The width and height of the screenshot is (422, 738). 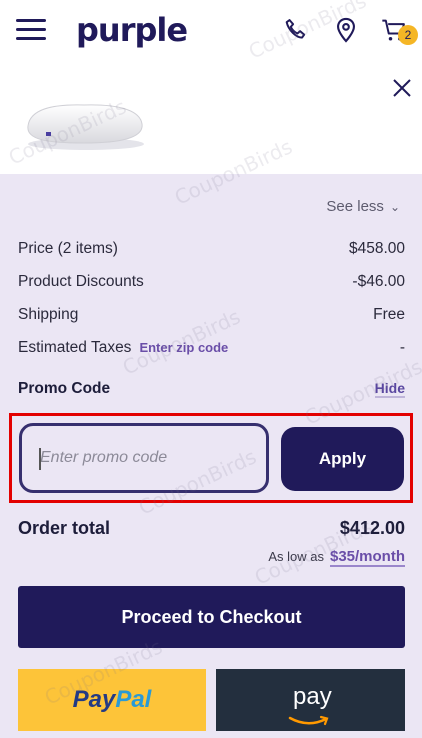 What do you see at coordinates (312, 696) in the screenshot?
I see `amazon-pay-label: pay` at bounding box center [312, 696].